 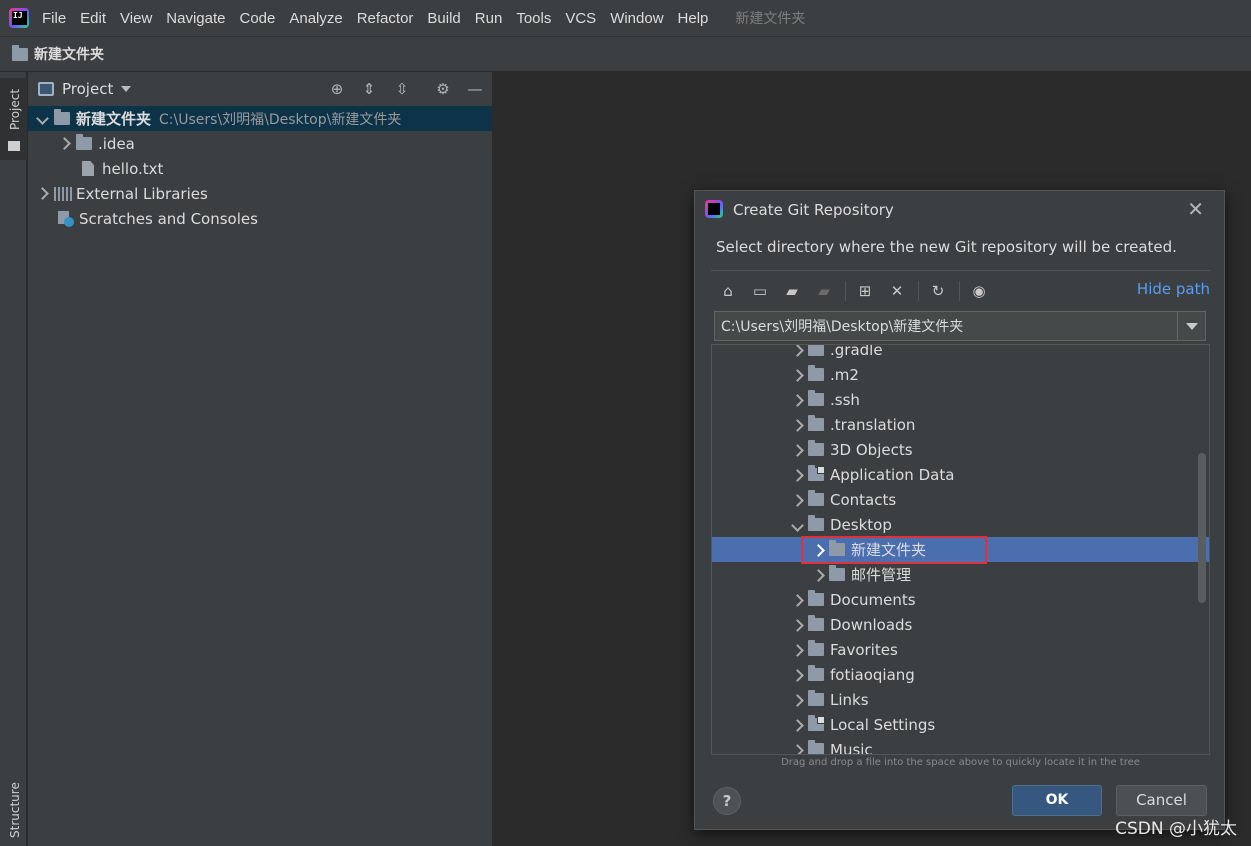 What do you see at coordinates (443, 18) in the screenshot?
I see `menu-build: Build` at bounding box center [443, 18].